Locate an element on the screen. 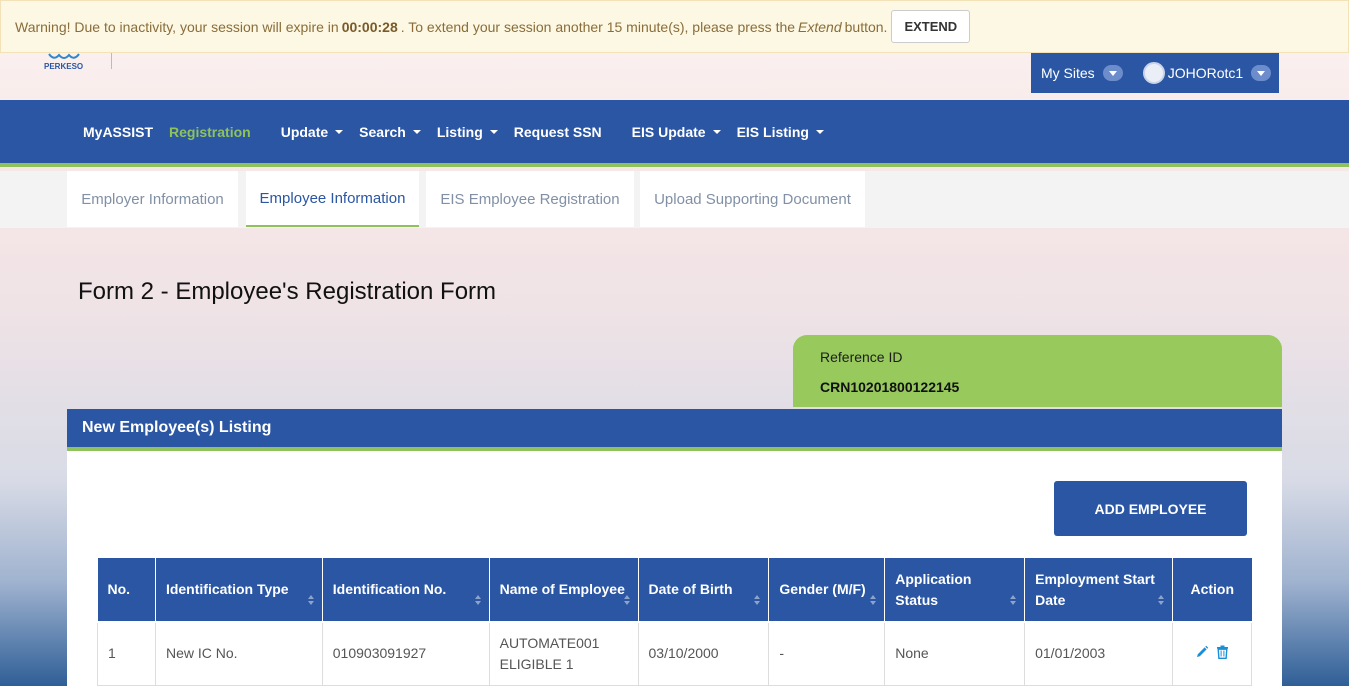  tab-upload-supporting-document: Upload Supporting Document is located at coordinates (752, 199).